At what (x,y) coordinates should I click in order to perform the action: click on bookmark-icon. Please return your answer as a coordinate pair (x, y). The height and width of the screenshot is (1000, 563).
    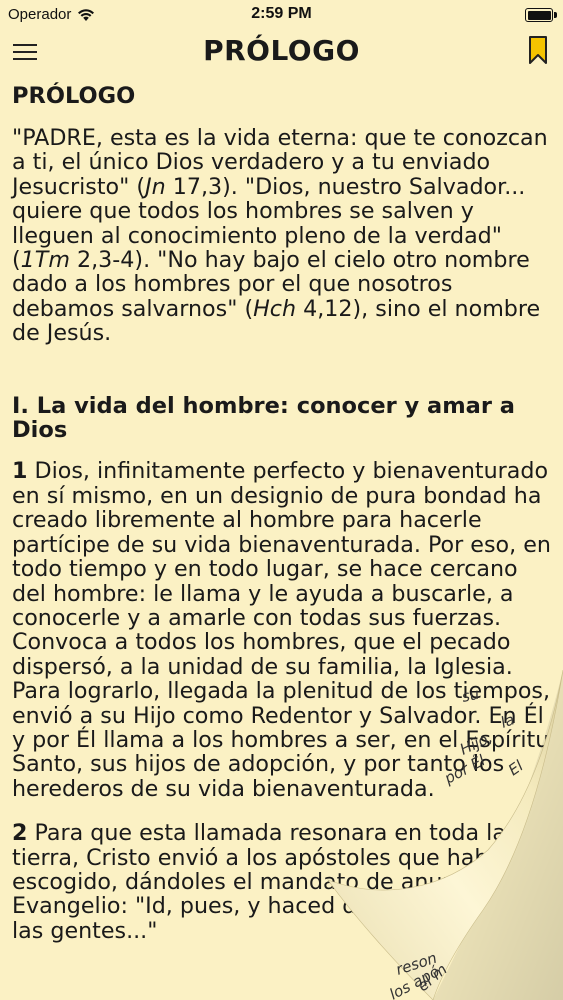
    Looking at the image, I should click on (538, 50).